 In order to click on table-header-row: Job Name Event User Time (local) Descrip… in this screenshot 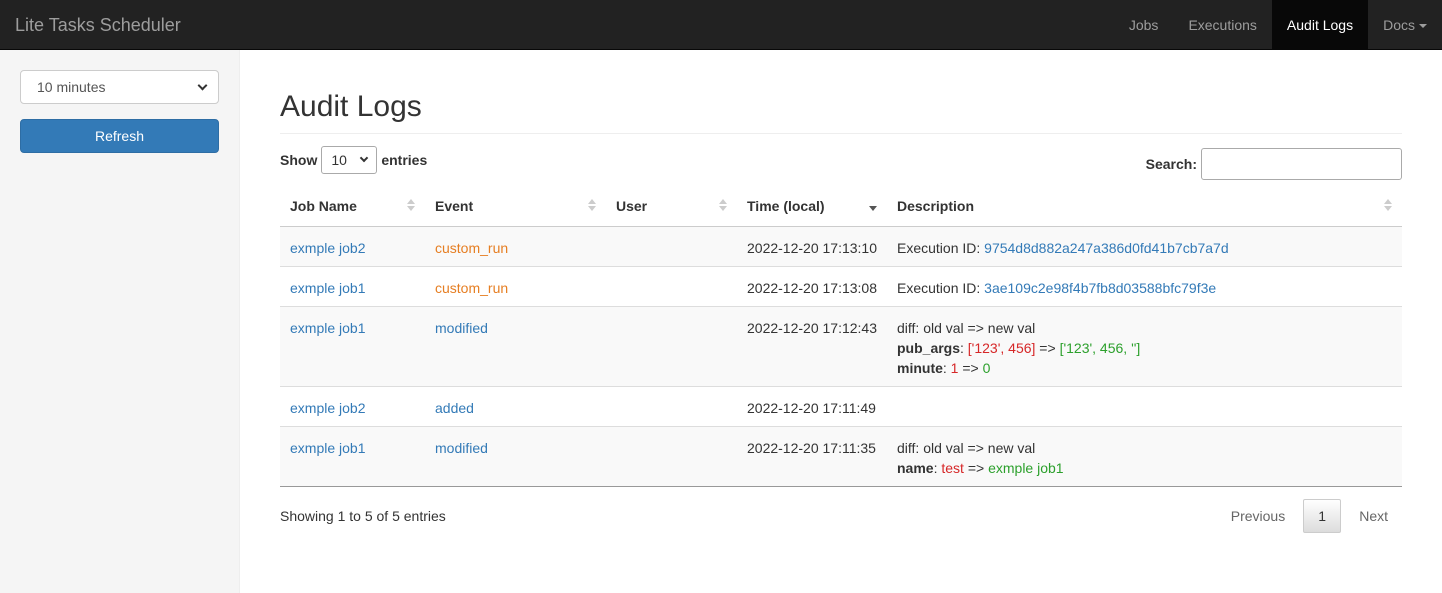, I will do `click(841, 206)`.